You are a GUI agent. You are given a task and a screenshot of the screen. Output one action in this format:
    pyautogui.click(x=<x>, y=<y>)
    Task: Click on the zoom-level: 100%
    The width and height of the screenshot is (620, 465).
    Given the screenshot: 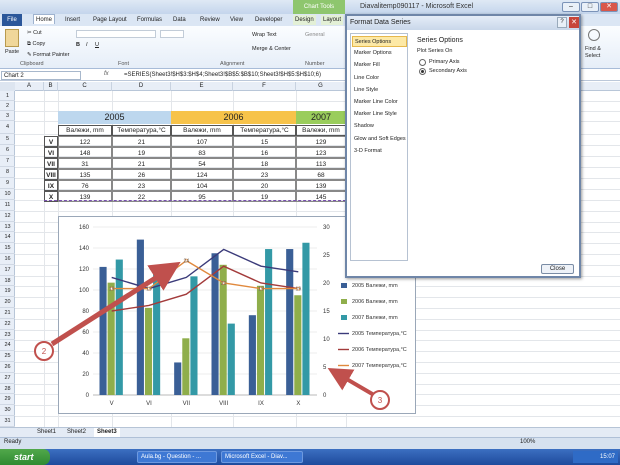 What is the action you would take?
    pyautogui.click(x=527, y=442)
    